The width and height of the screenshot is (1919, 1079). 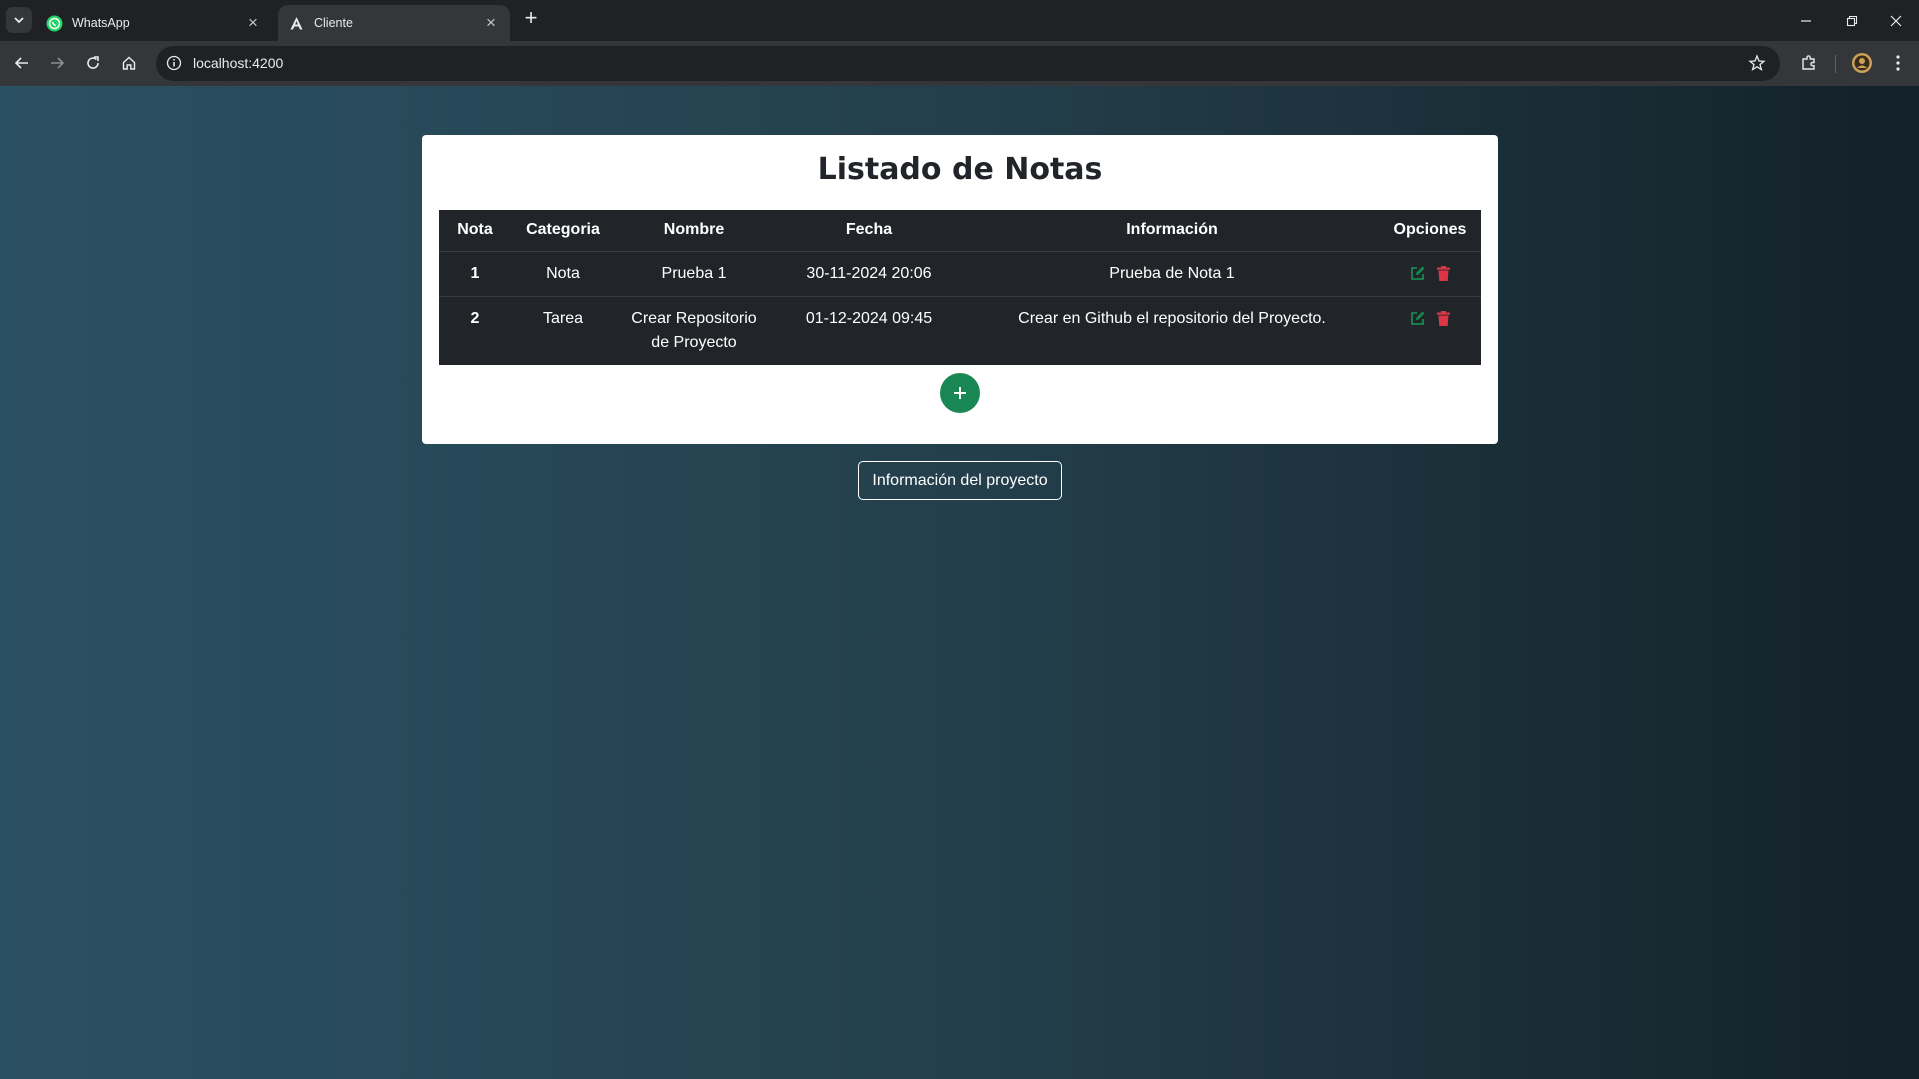 What do you see at coordinates (959, 20) in the screenshot?
I see `browser-tabbar: WhatsApp × Cliente × +` at bounding box center [959, 20].